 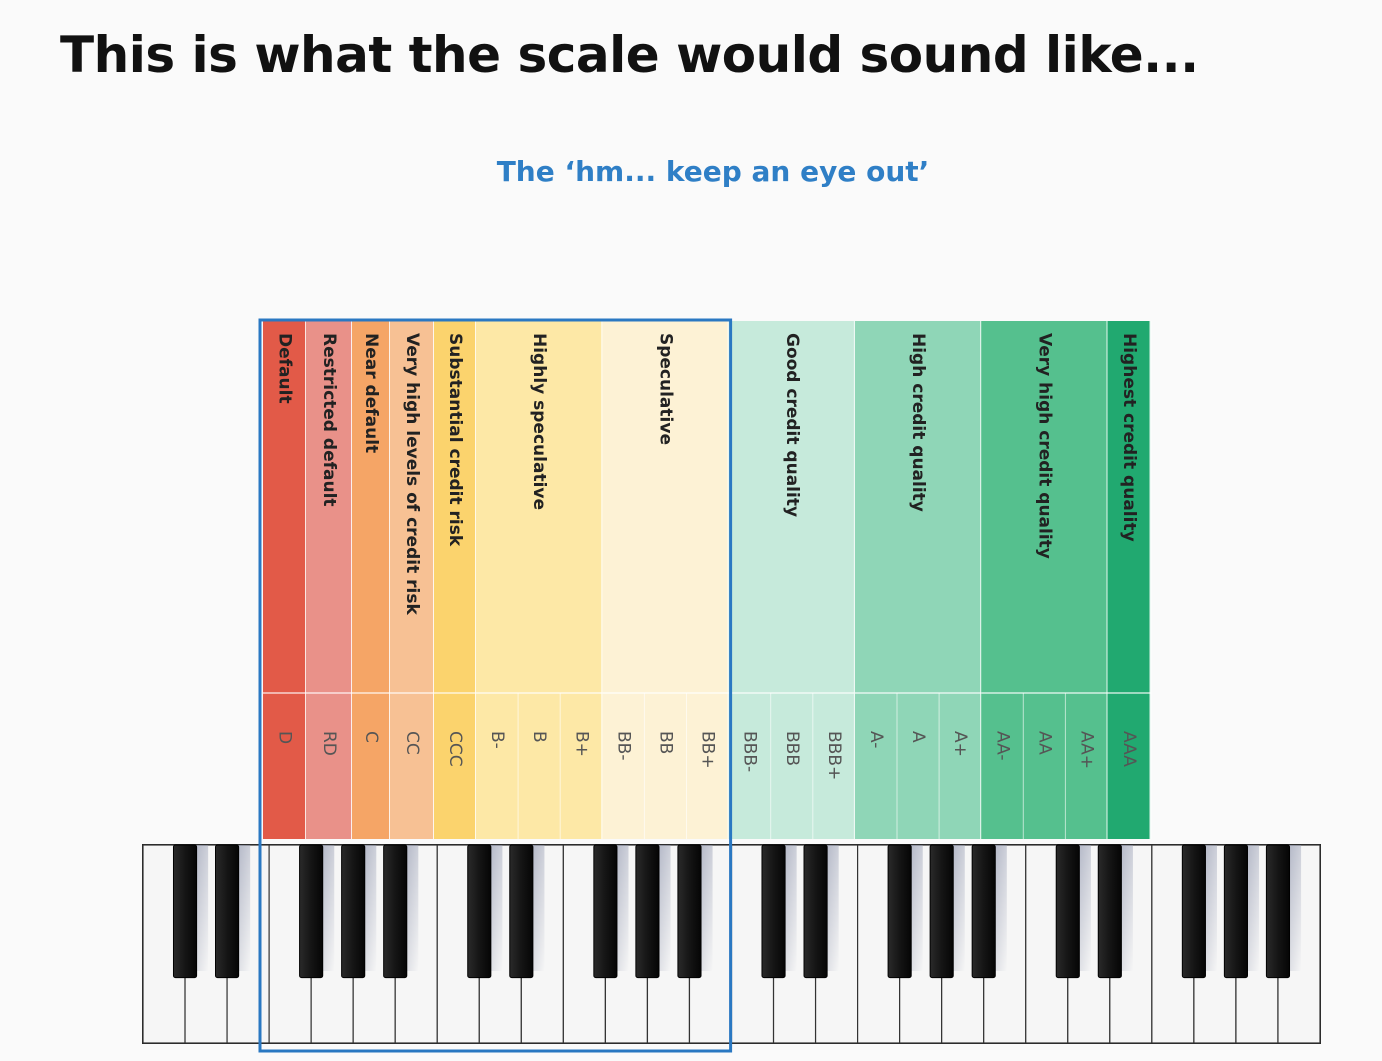 What do you see at coordinates (1129, 580) in the screenshot?
I see `rating-group: Highest credit quality AAA` at bounding box center [1129, 580].